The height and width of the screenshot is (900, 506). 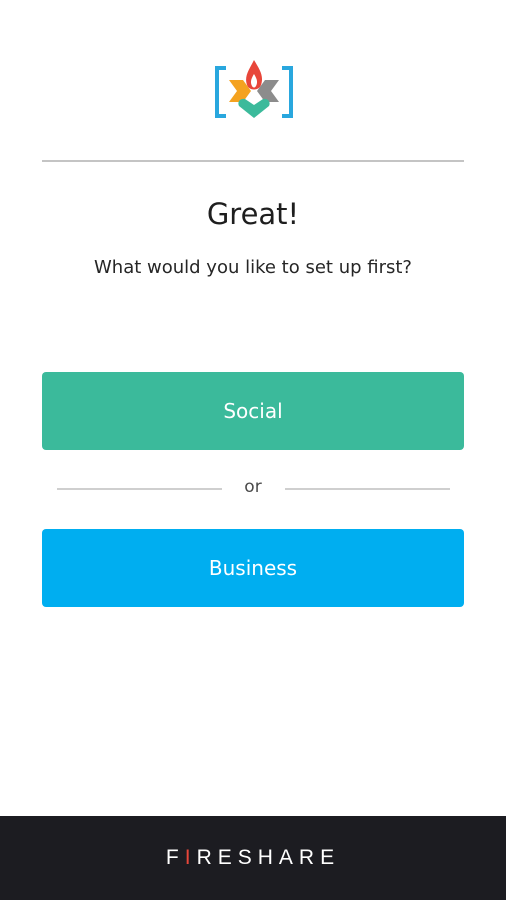 What do you see at coordinates (253, 568) in the screenshot?
I see `business-button: Business` at bounding box center [253, 568].